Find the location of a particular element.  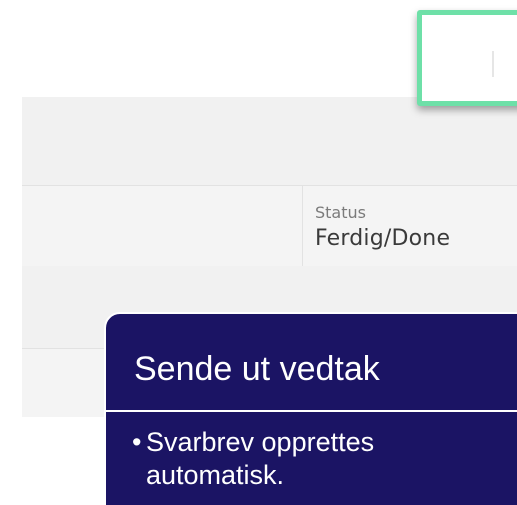

highlighted-action-button is located at coordinates (467, 58).